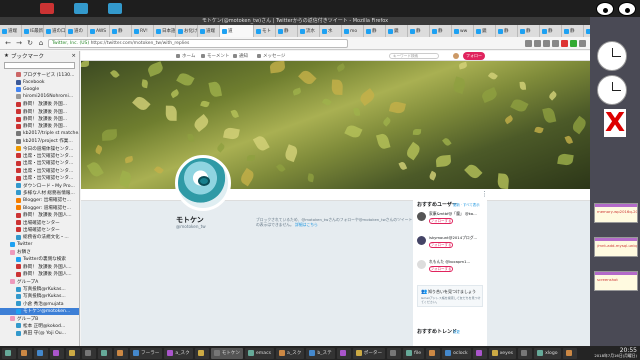 The width and height of the screenshot is (640, 360). What do you see at coordinates (39, 259) in the screenshot?
I see `bookmark-item: Twitterの裏側な検索` at bounding box center [39, 259].